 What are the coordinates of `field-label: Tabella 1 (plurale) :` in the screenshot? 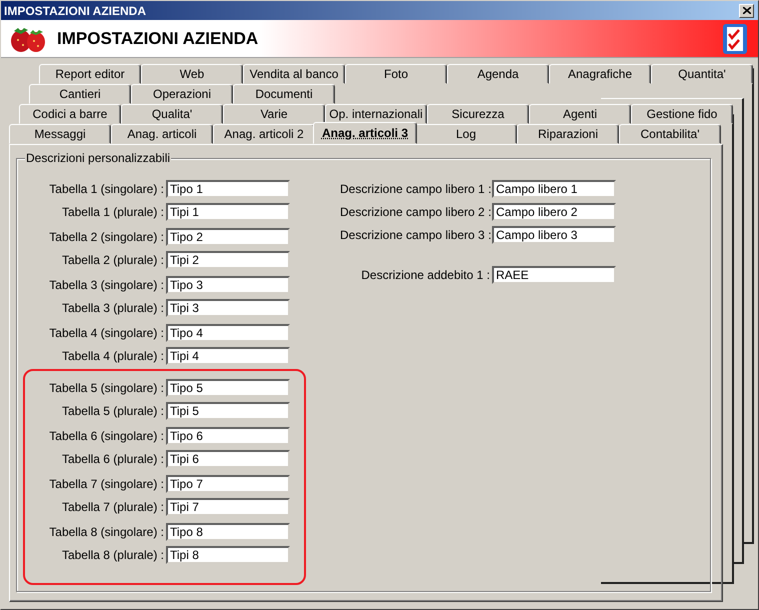 It's located at (112, 212).